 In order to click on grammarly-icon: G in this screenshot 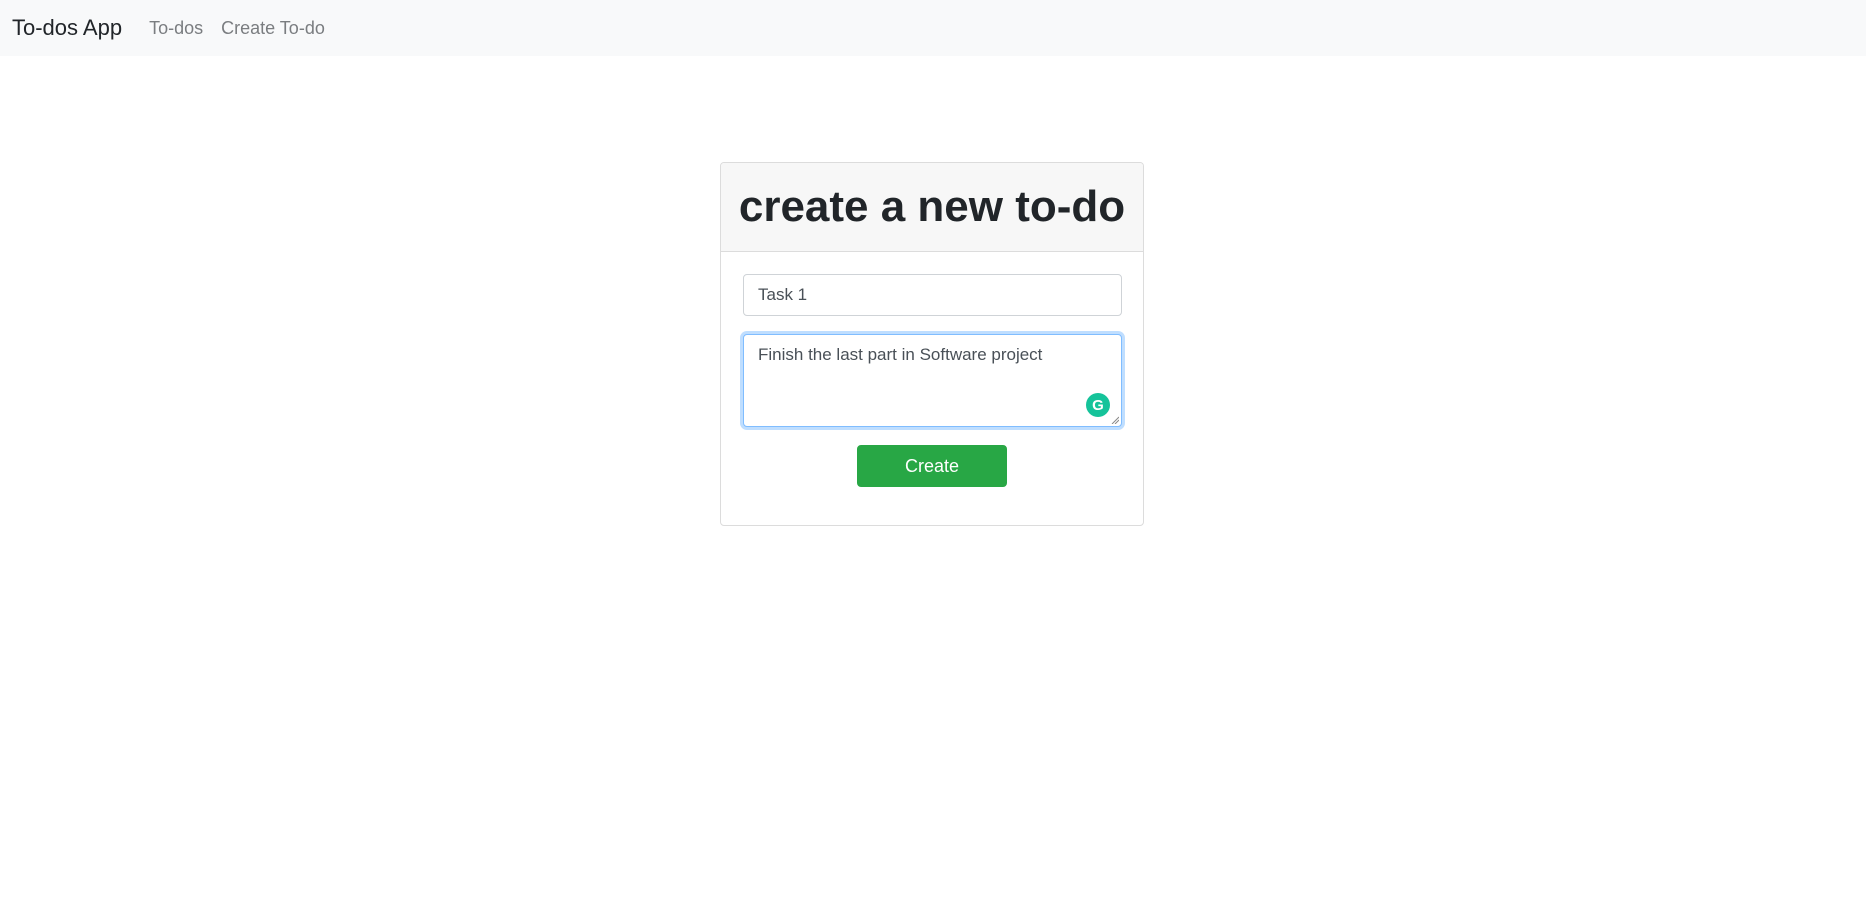, I will do `click(1098, 405)`.